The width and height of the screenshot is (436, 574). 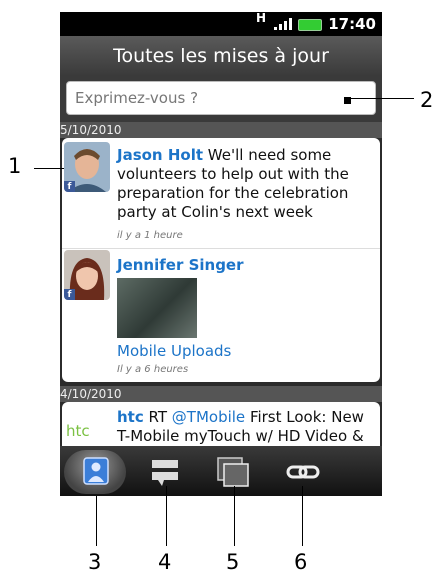 I want to click on post-author: Jennifer Singer, so click(x=180, y=265).